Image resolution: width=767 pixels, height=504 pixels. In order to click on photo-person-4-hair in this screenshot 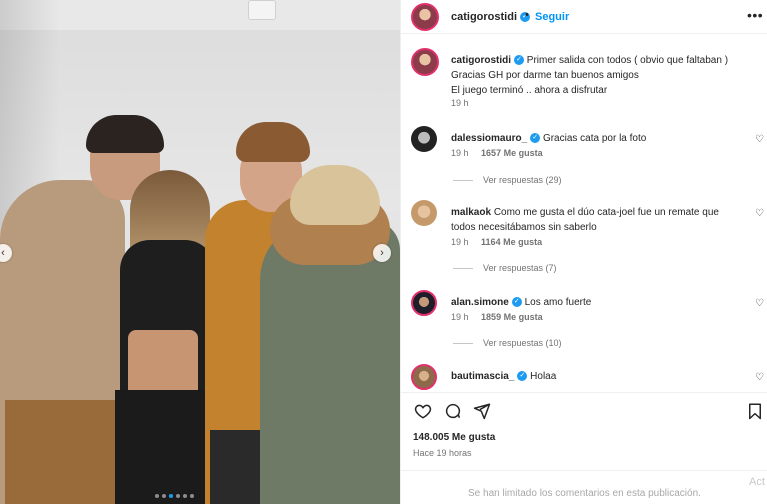, I will do `click(335, 195)`.